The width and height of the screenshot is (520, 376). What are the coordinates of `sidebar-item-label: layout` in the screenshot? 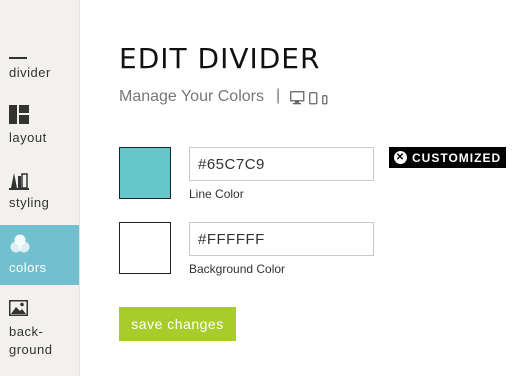 It's located at (28, 137).